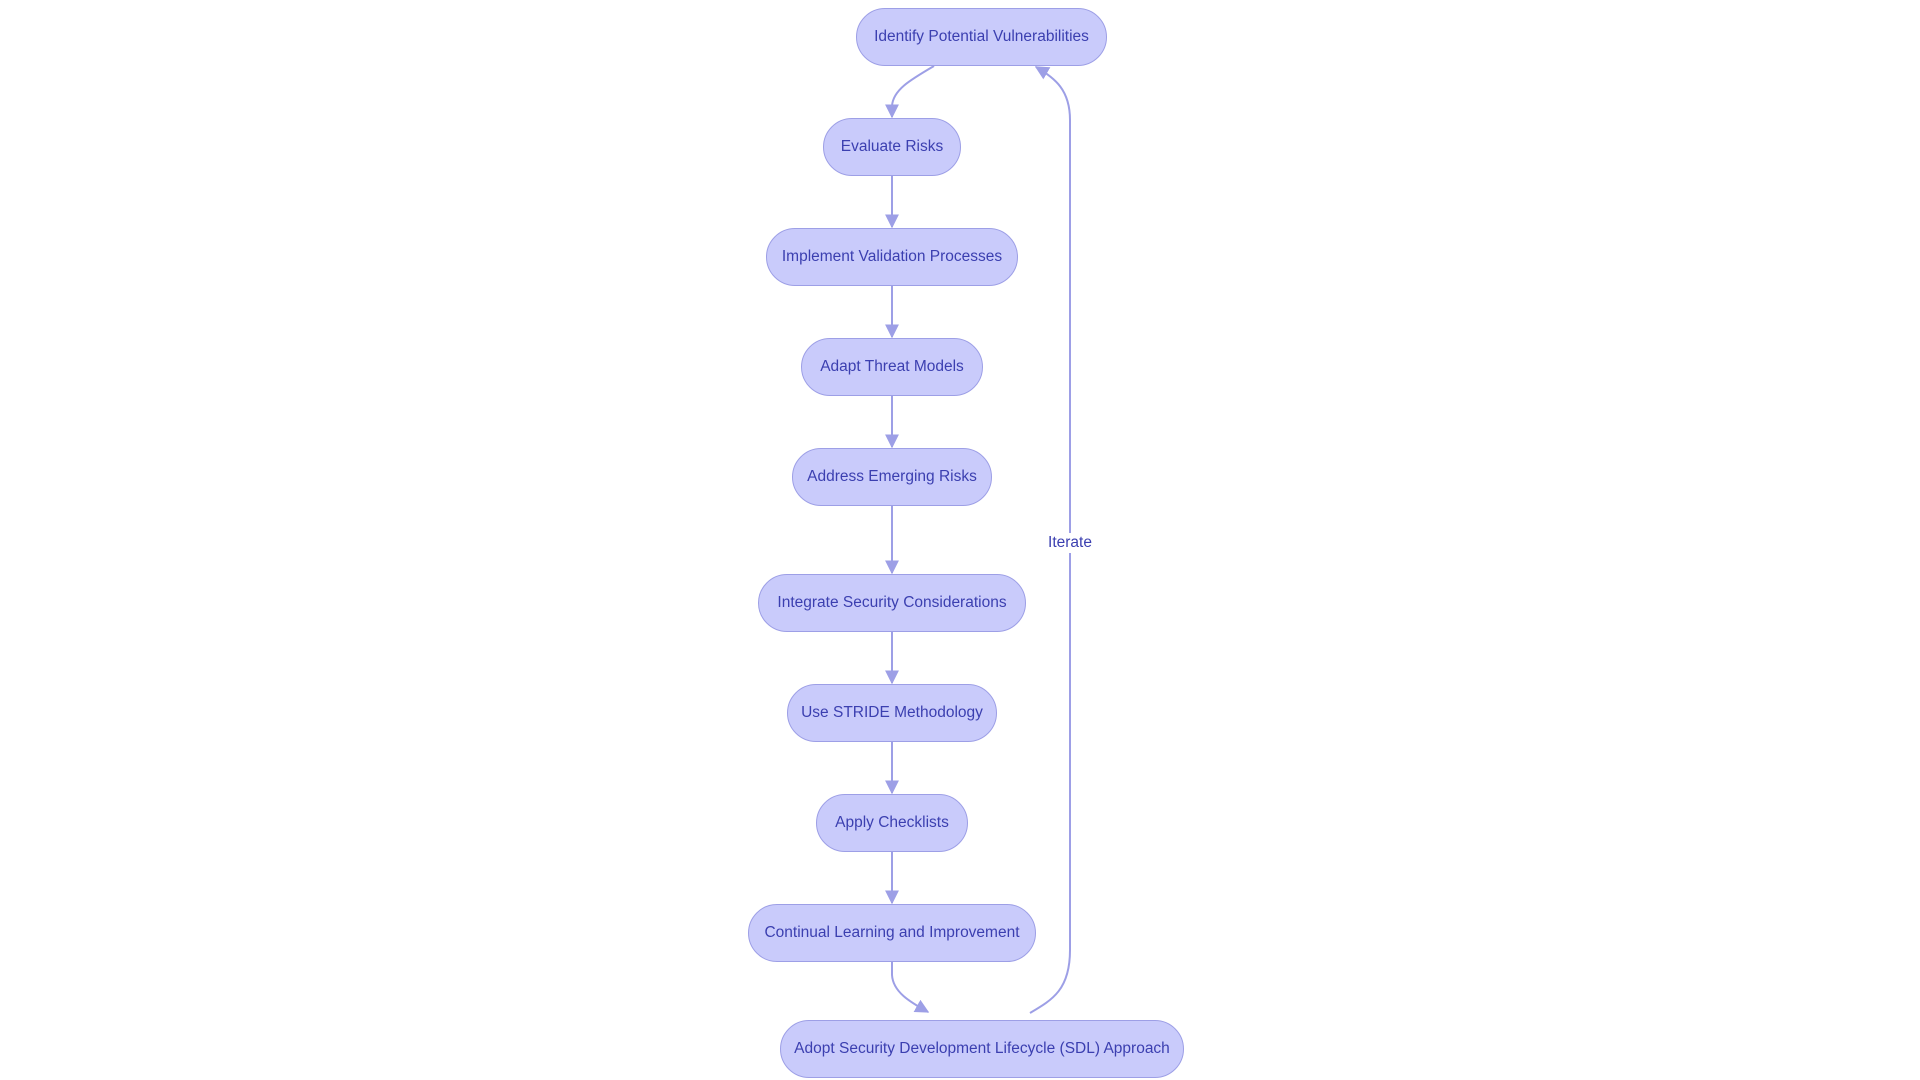 The image size is (1920, 1080). I want to click on node-adapt-threat-models: Adapt Threat Models, so click(892, 367).